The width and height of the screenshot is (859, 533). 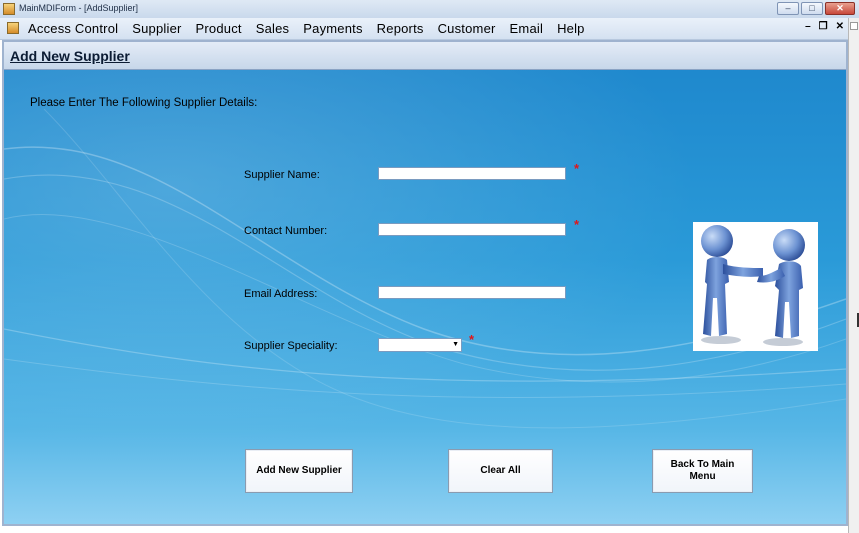 What do you see at coordinates (467, 28) in the screenshot?
I see `menu-customer: Customer` at bounding box center [467, 28].